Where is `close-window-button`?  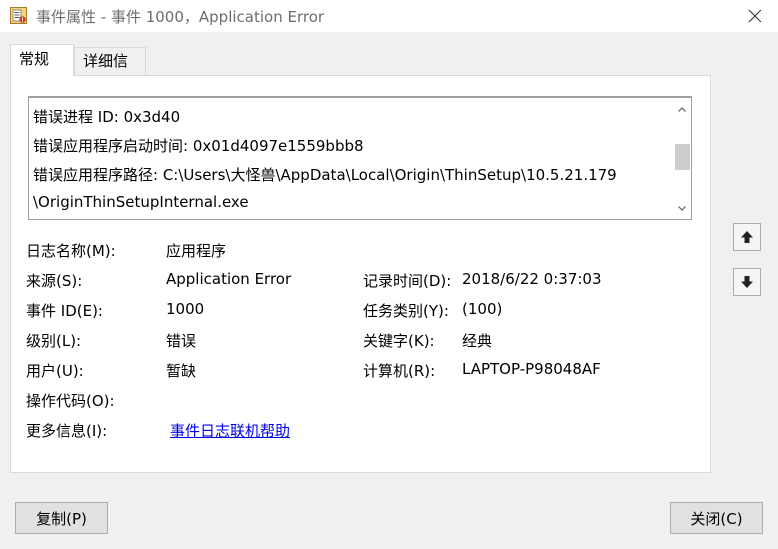 close-window-button is located at coordinates (755, 16).